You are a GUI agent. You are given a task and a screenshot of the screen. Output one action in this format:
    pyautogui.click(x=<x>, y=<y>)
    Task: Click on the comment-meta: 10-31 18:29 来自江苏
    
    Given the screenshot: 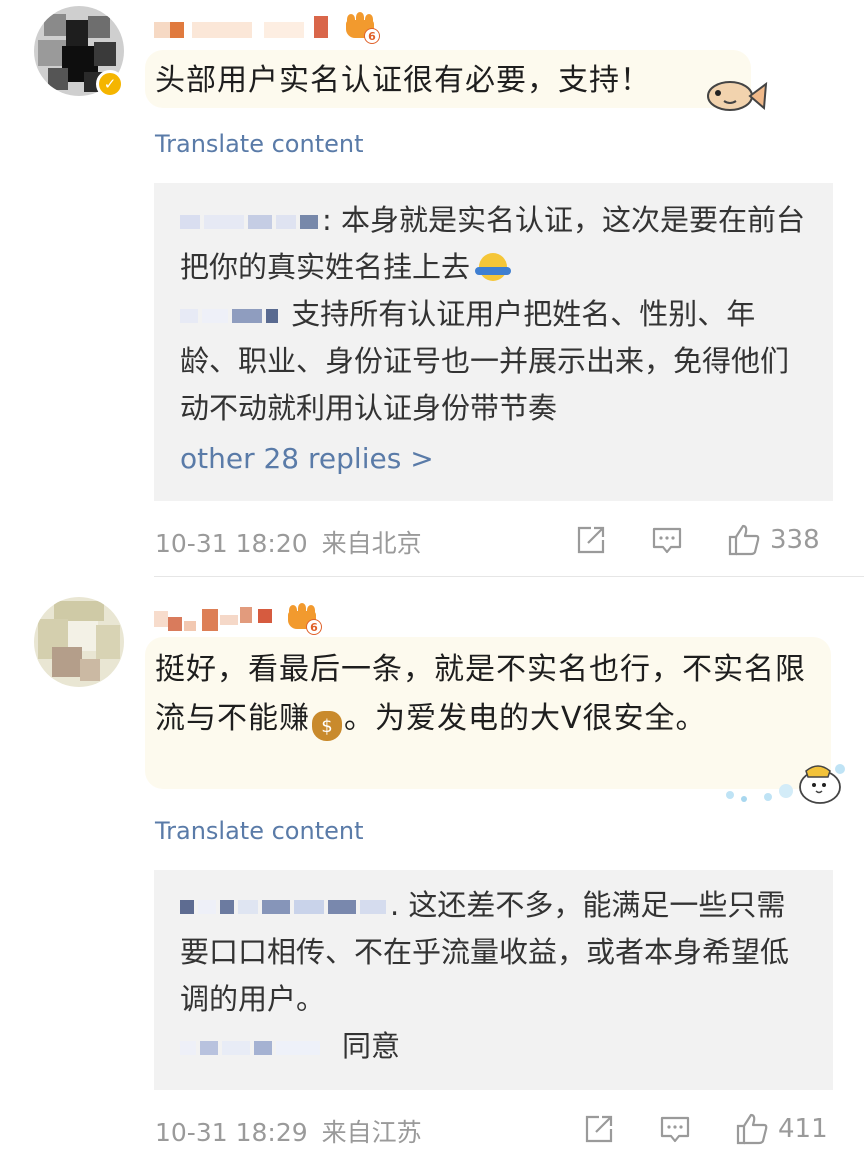 What is the action you would take?
    pyautogui.click(x=288, y=1131)
    